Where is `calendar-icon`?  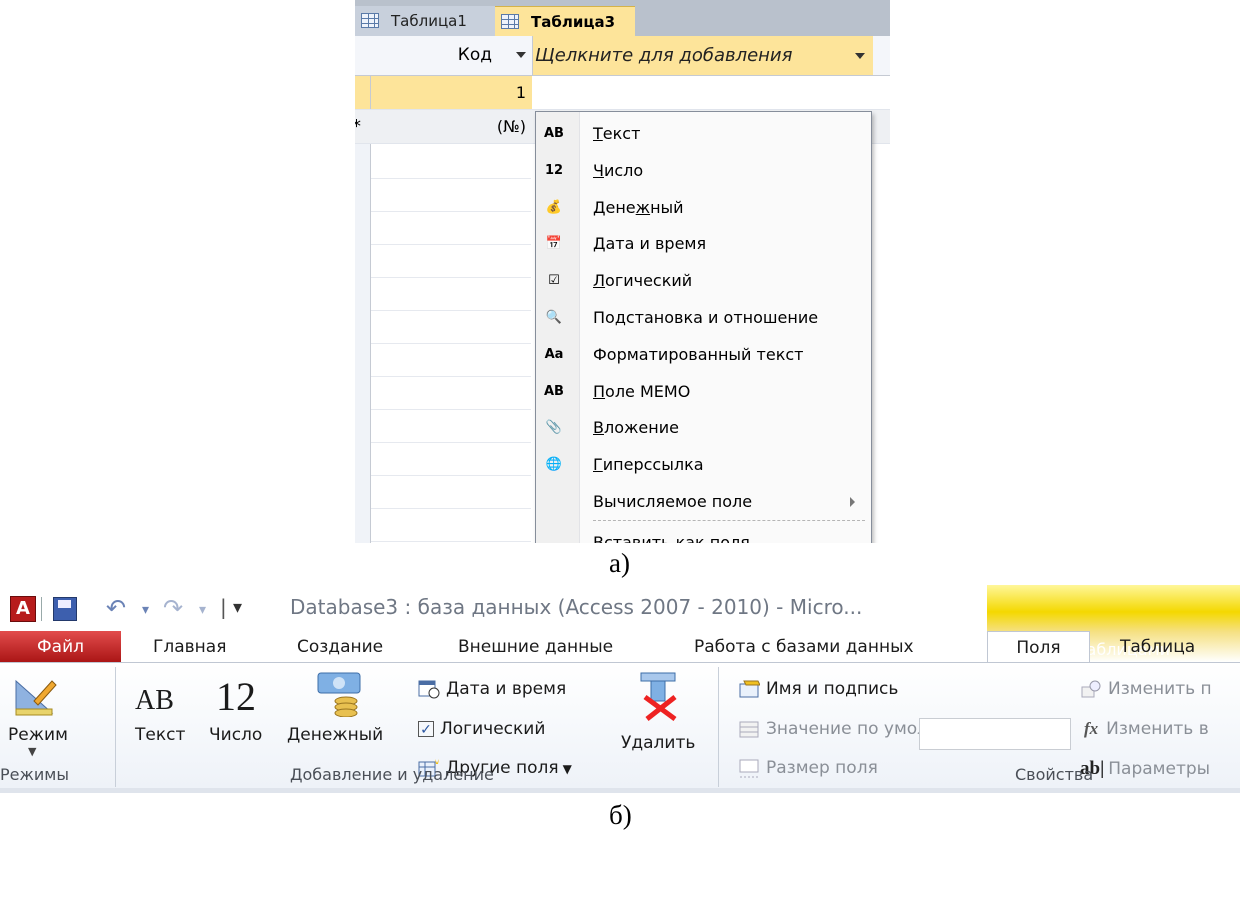
calendar-icon is located at coordinates (429, 689).